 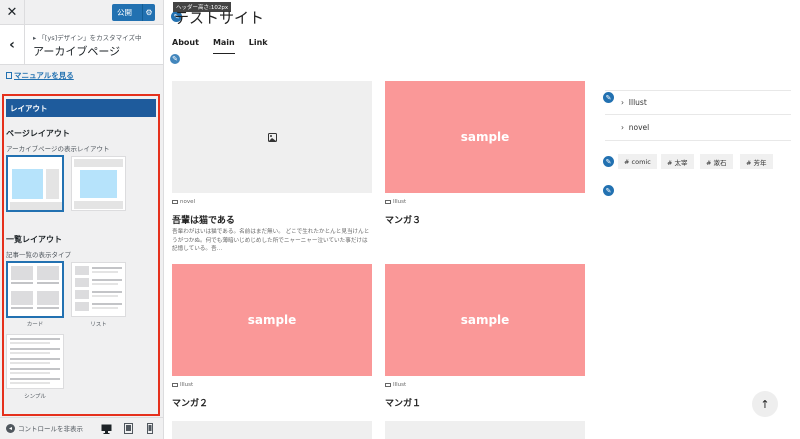 What do you see at coordinates (183, 202) in the screenshot?
I see `post-category: novel` at bounding box center [183, 202].